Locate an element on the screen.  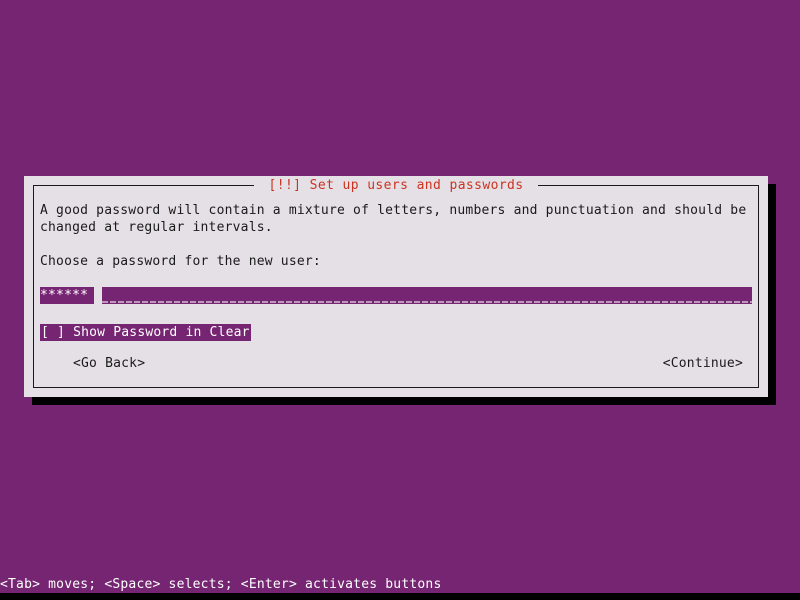
show-password-row: [ ] Show Password in Clear is located at coordinates (396, 331).